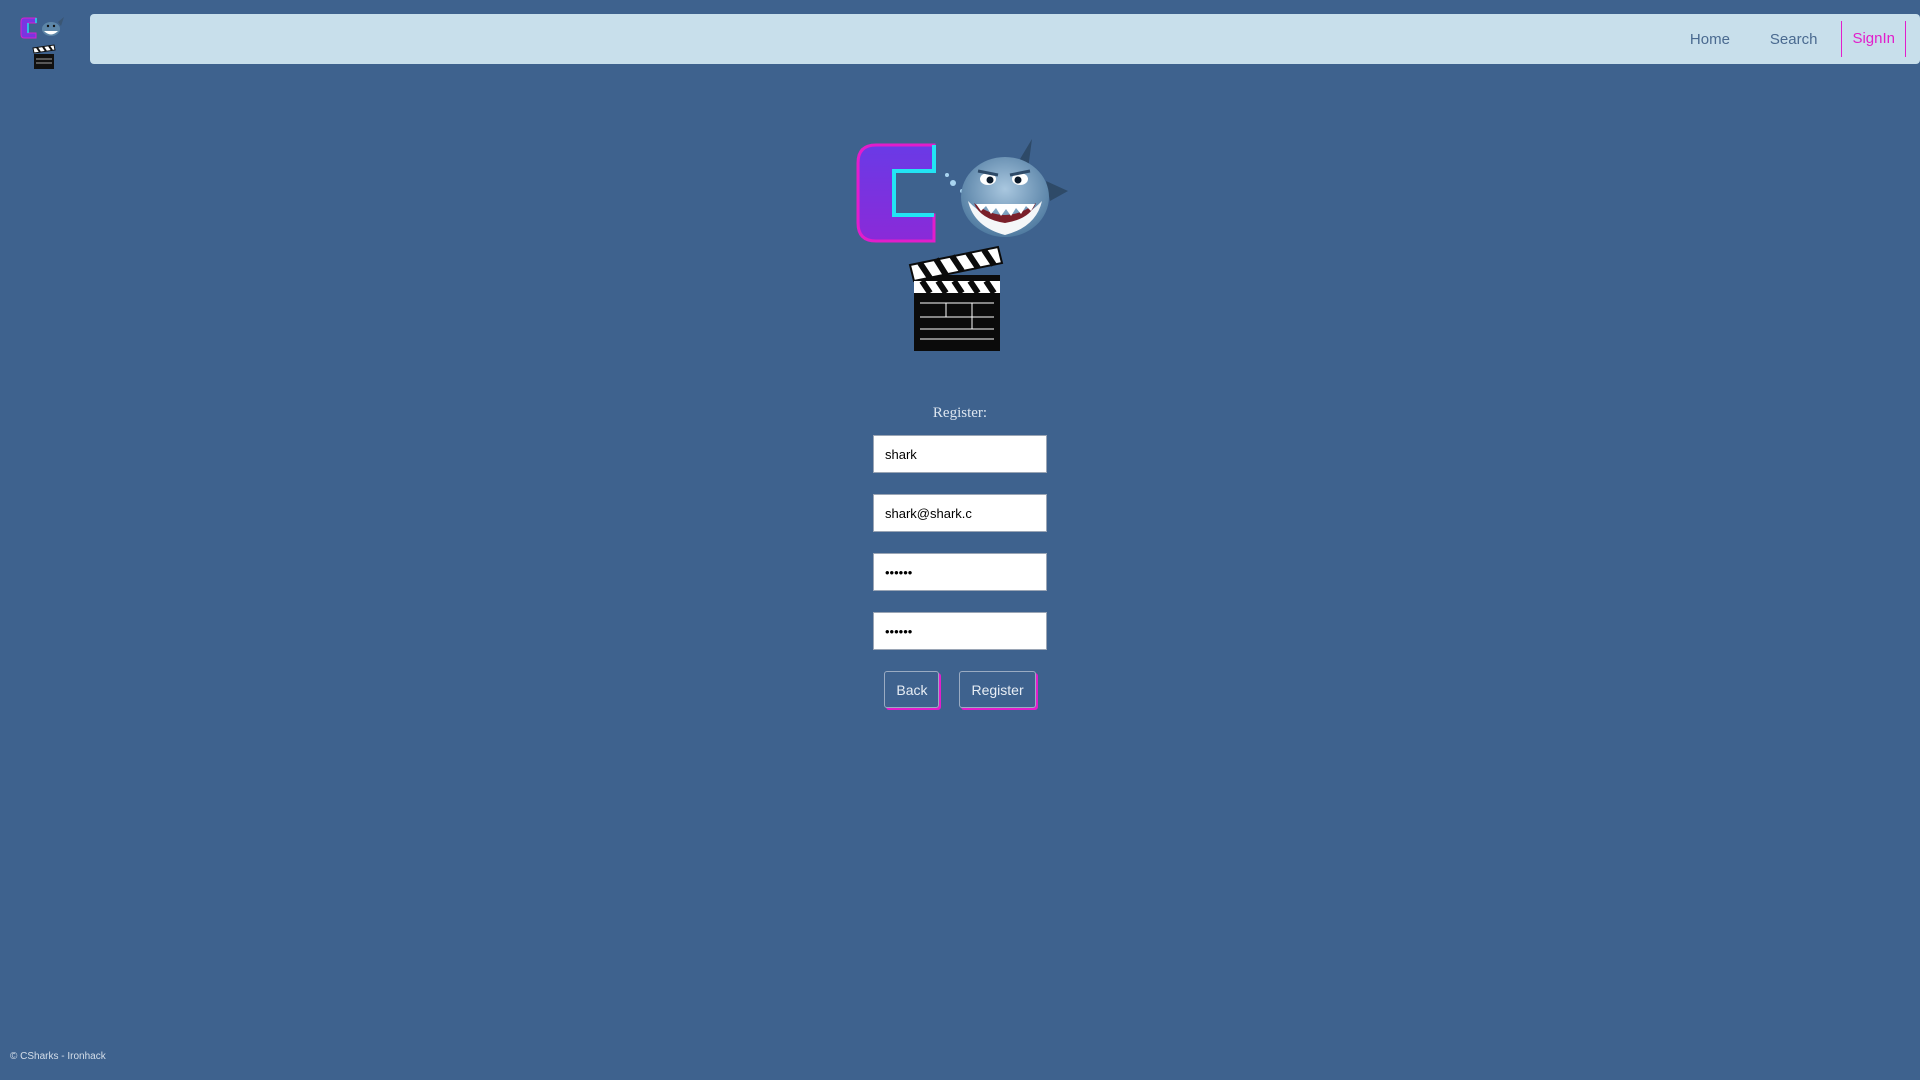  I want to click on form-title: Register:, so click(960, 413).